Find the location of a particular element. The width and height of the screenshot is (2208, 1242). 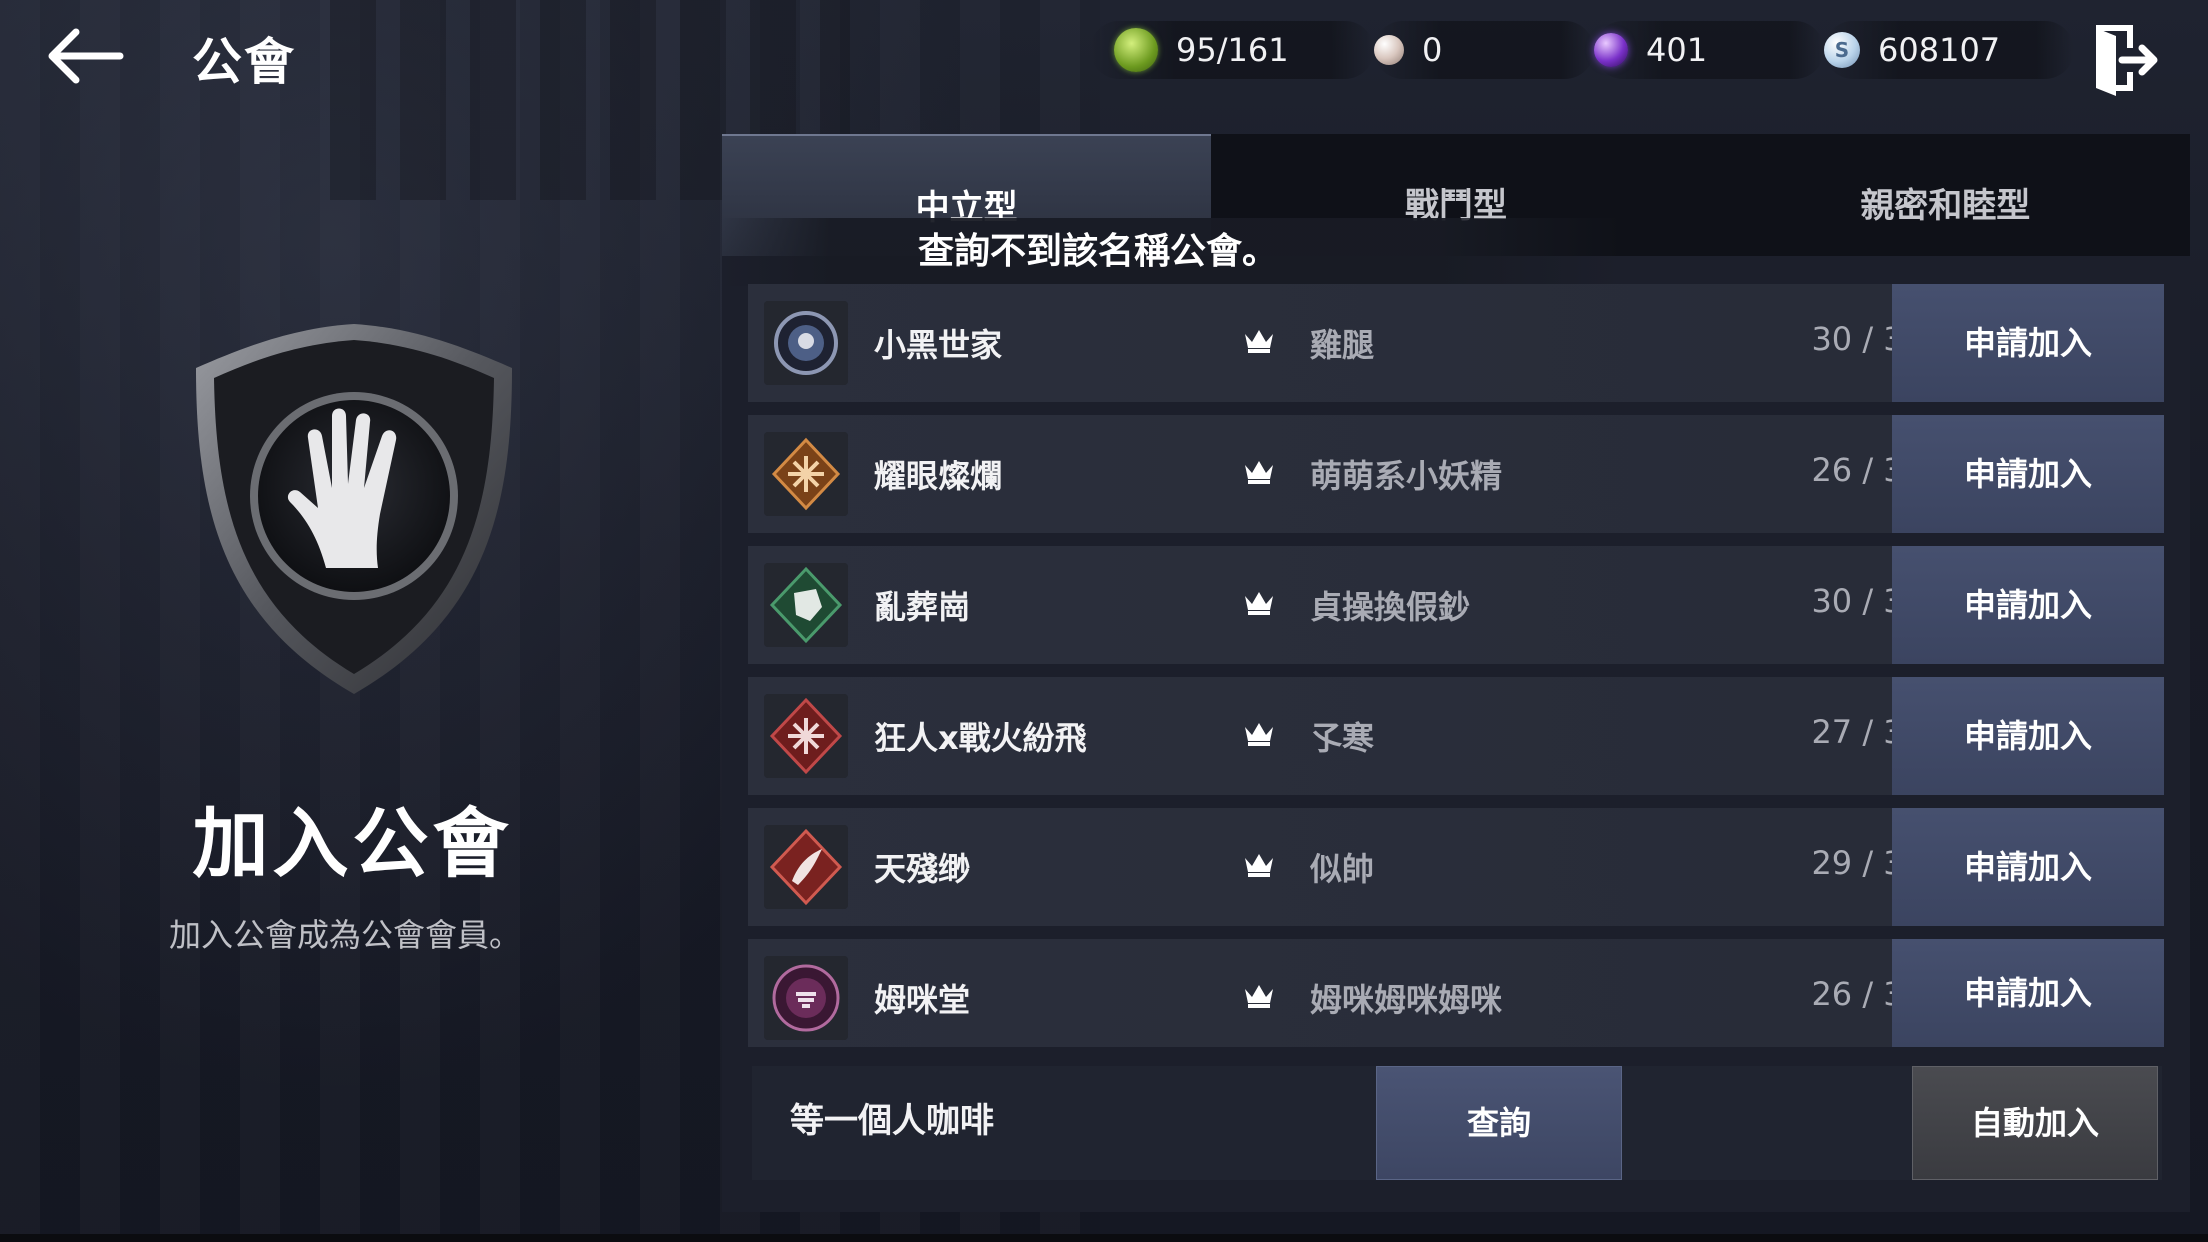

energy-currency: 95/161 is located at coordinates (1232, 50).